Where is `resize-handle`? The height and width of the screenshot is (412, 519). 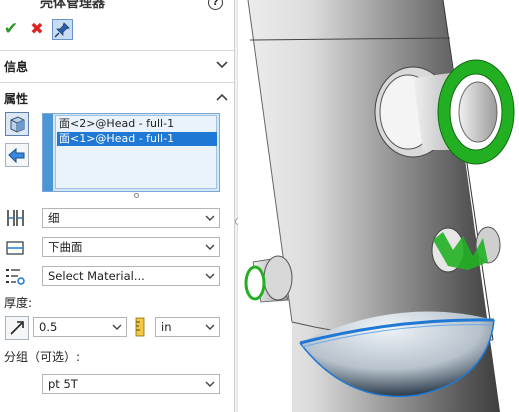
resize-handle is located at coordinates (136, 195).